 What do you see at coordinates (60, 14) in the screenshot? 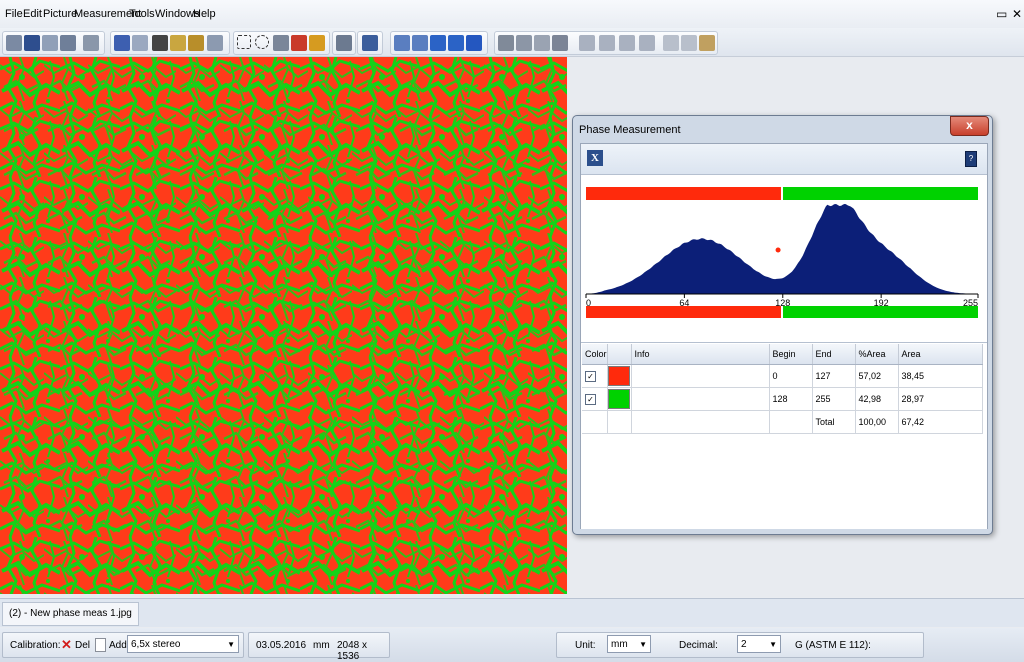
I see `menu-picture: Picture` at bounding box center [60, 14].